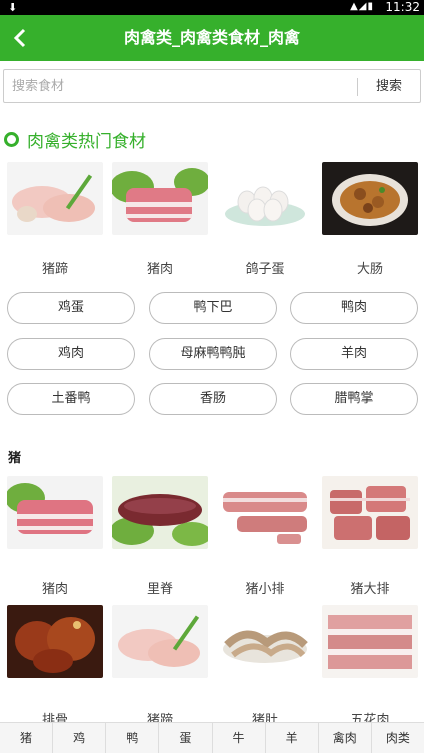  I want to click on status-time: 11:32, so click(402, 7).